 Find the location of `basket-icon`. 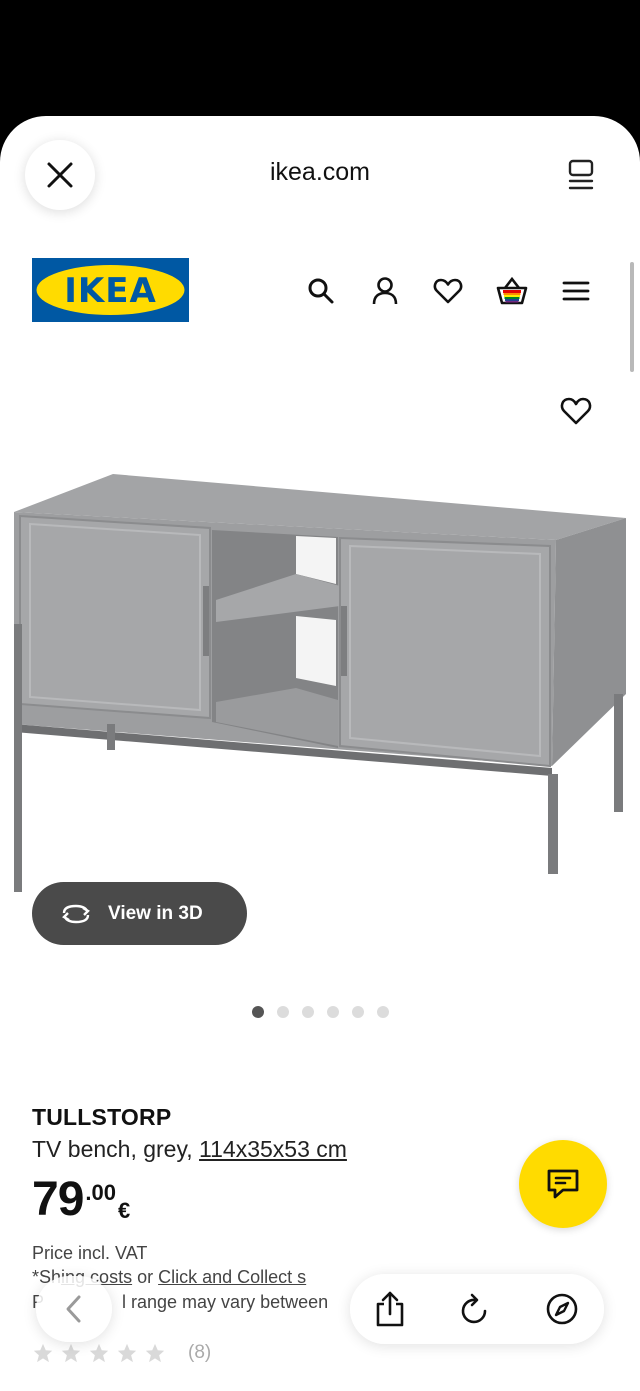

basket-icon is located at coordinates (512, 290).